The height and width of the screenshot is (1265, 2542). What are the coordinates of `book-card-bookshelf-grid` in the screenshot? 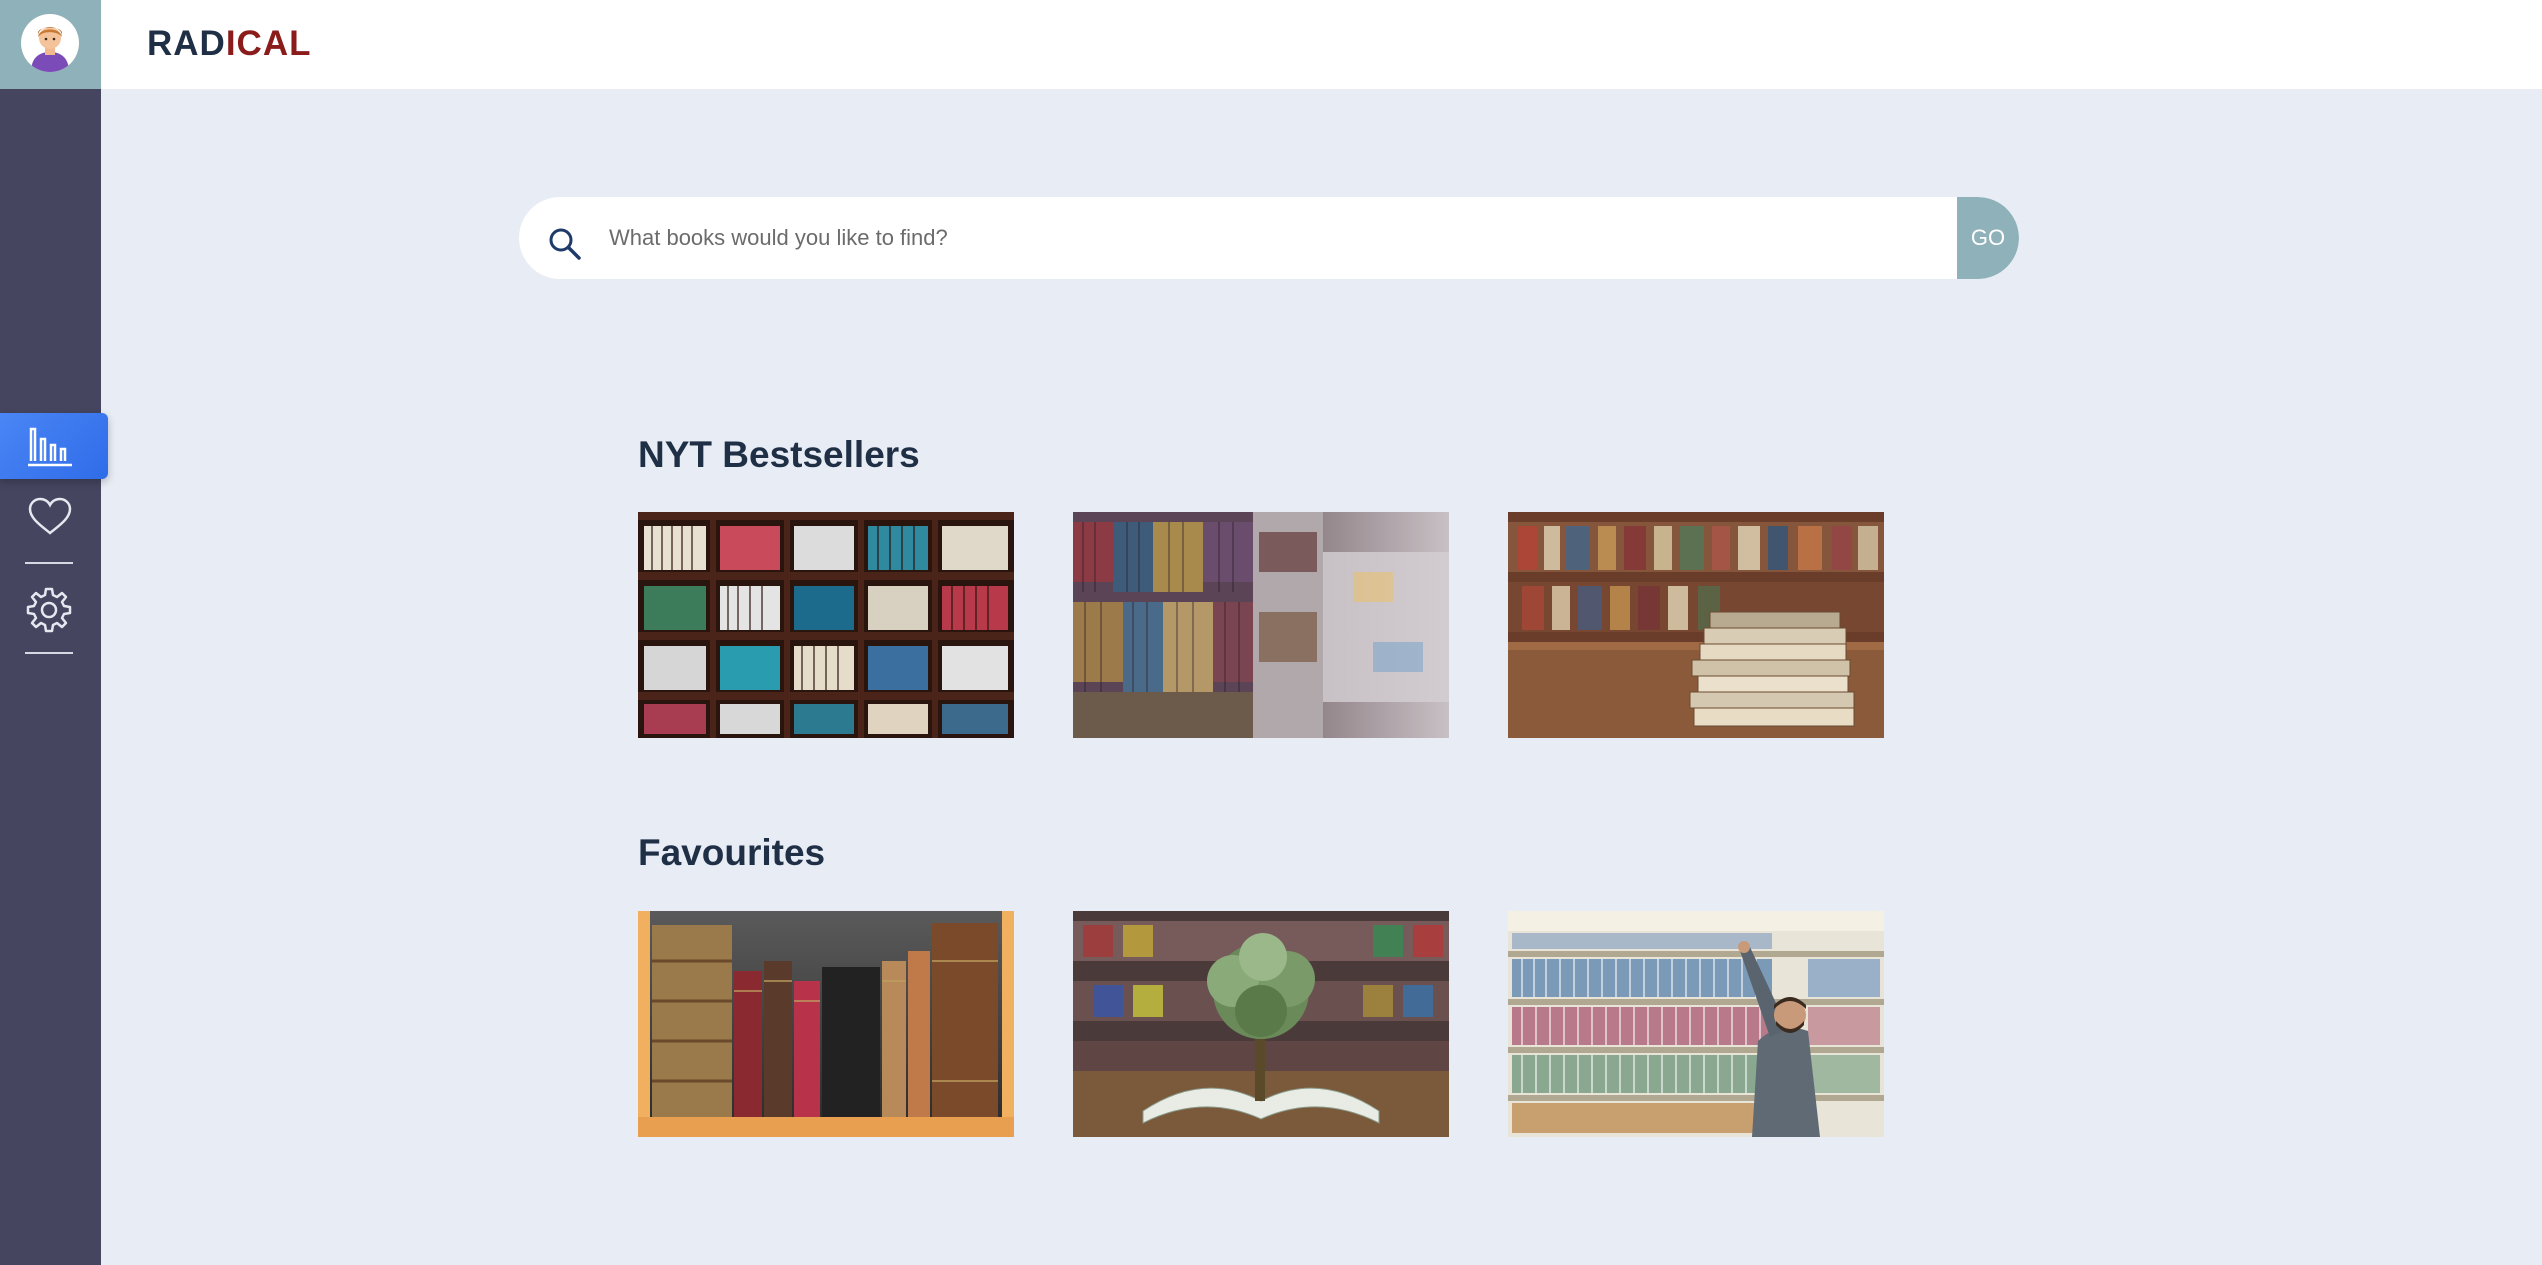 It's located at (826, 625).